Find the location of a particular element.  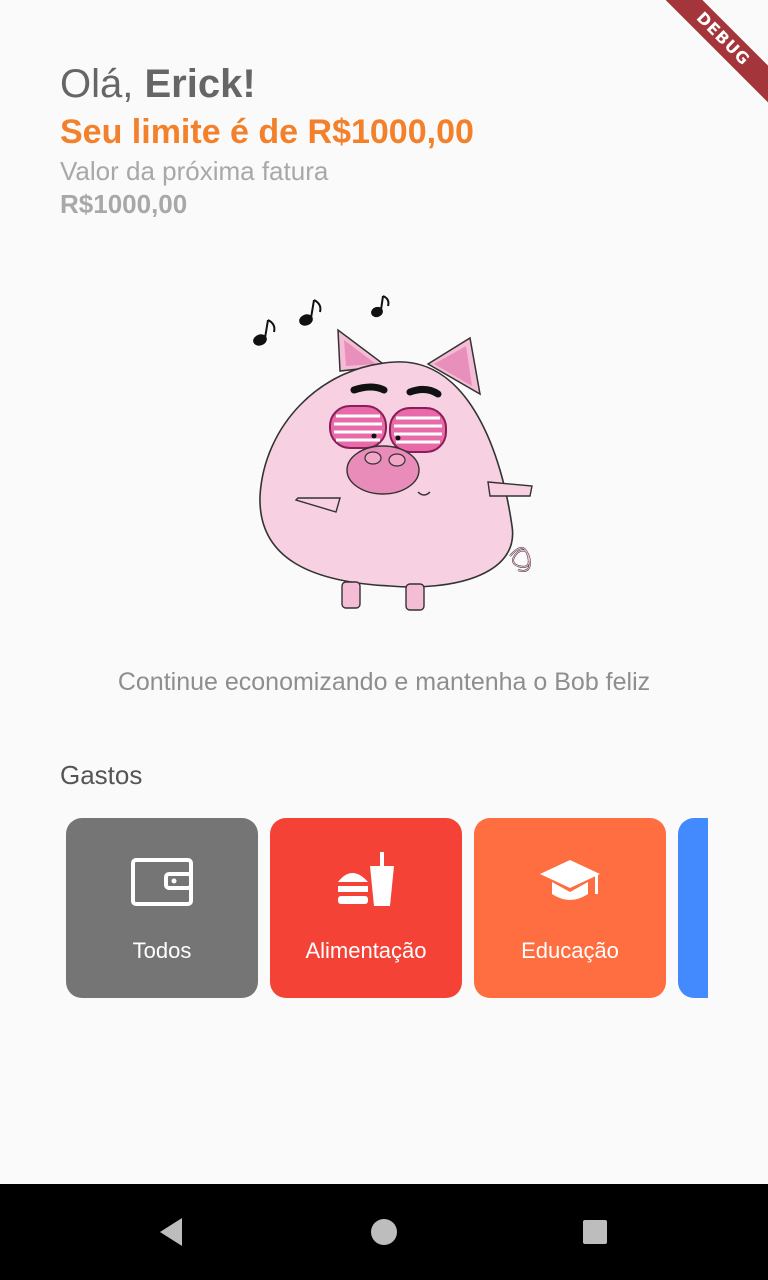

debug-banner: DEBUG is located at coordinates (708, 60).